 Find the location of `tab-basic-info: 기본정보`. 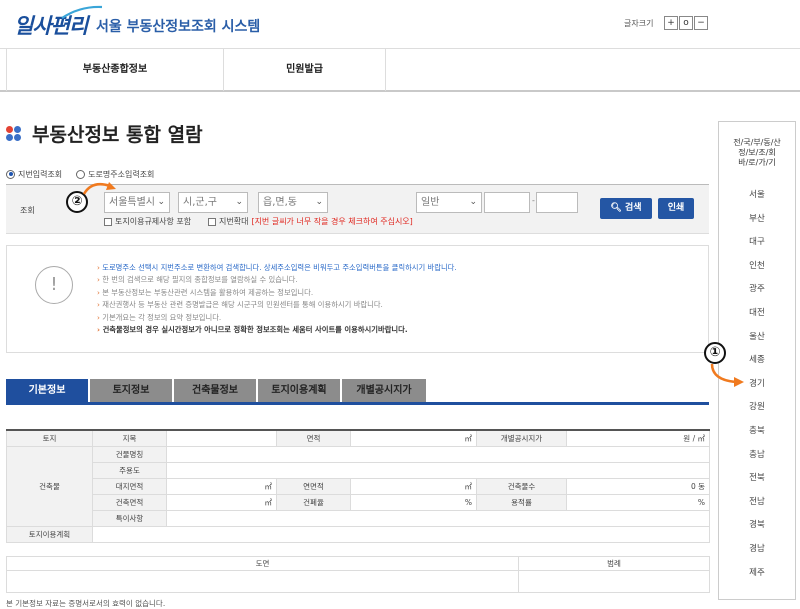

tab-basic-info: 기본정보 is located at coordinates (47, 390).